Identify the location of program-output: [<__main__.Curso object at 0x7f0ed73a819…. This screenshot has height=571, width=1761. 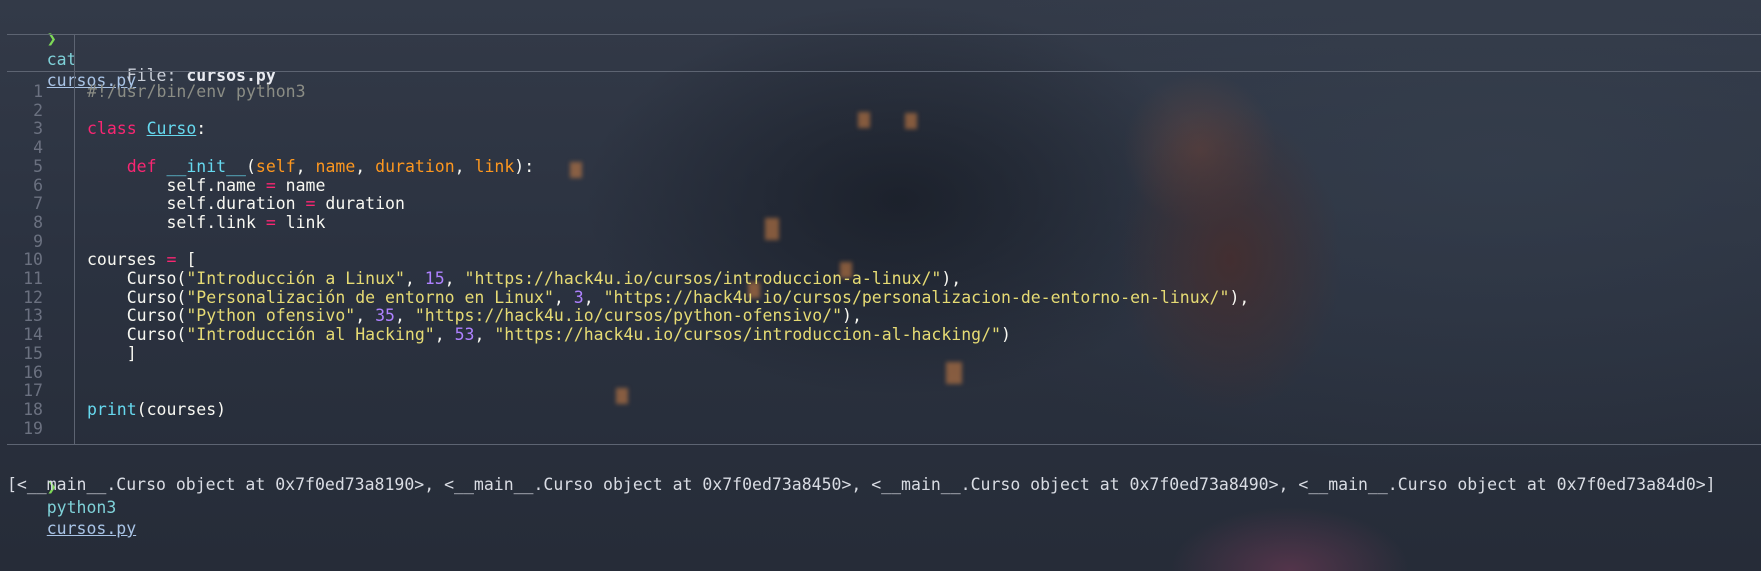
(861, 484).